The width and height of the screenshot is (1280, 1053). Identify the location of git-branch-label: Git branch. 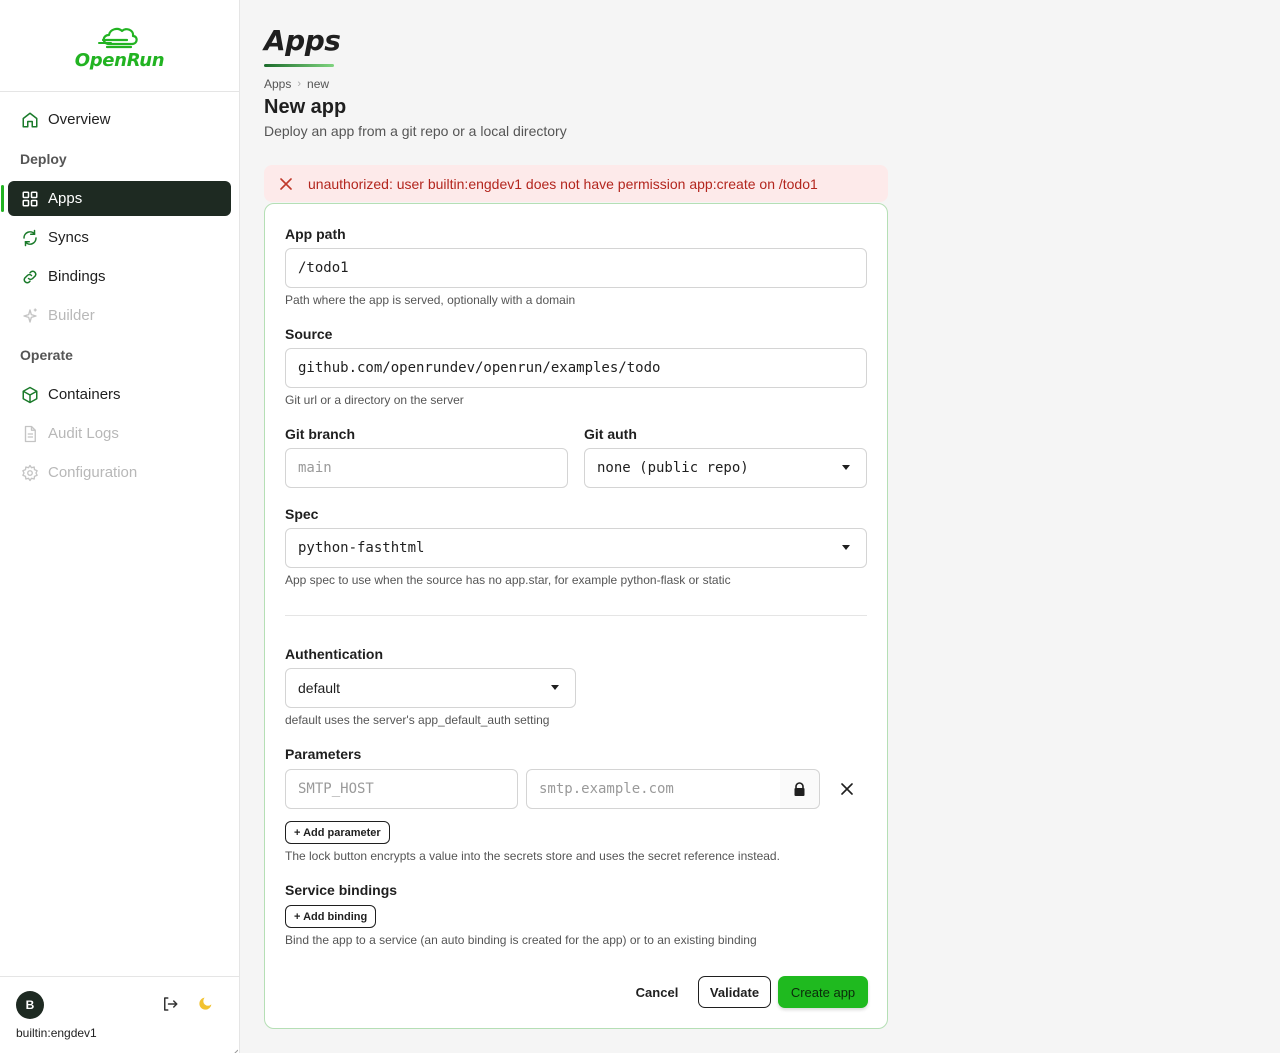
(320, 434).